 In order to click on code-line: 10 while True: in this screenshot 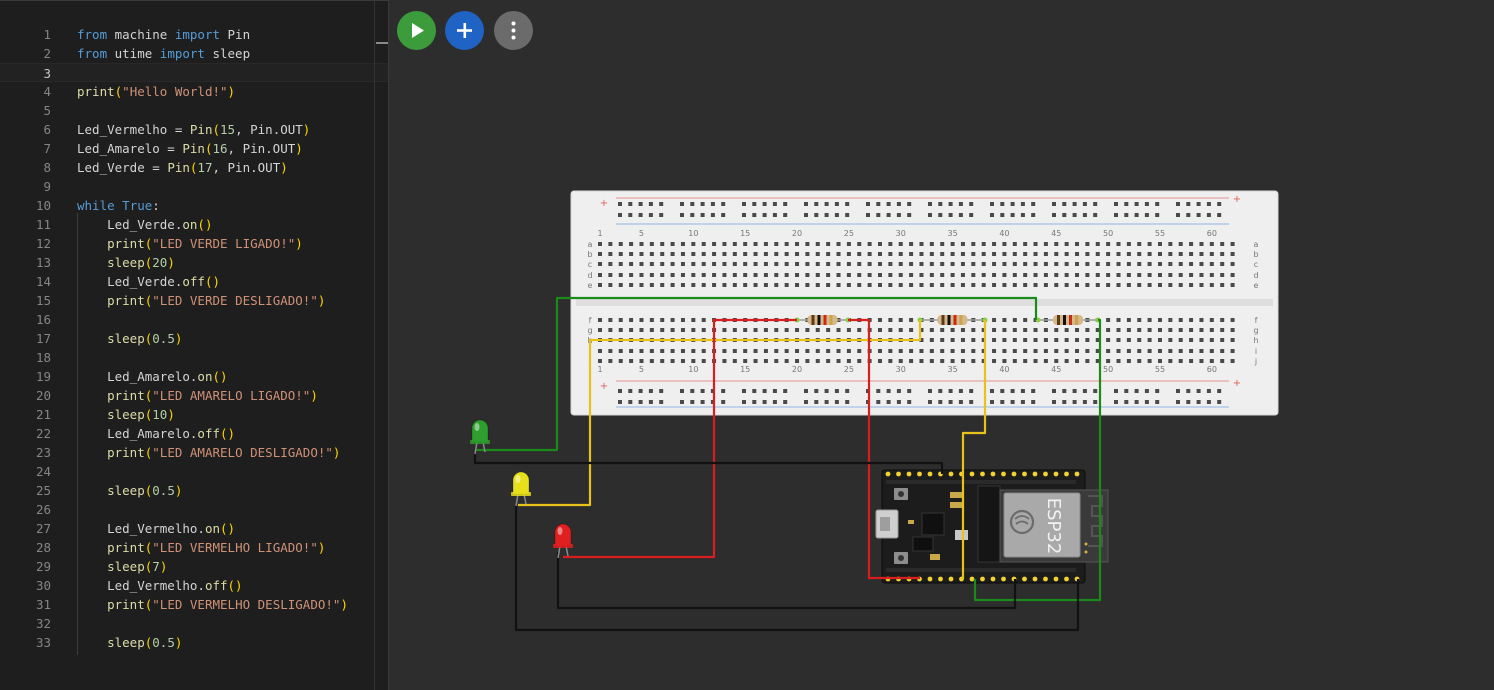, I will do `click(194, 205)`.